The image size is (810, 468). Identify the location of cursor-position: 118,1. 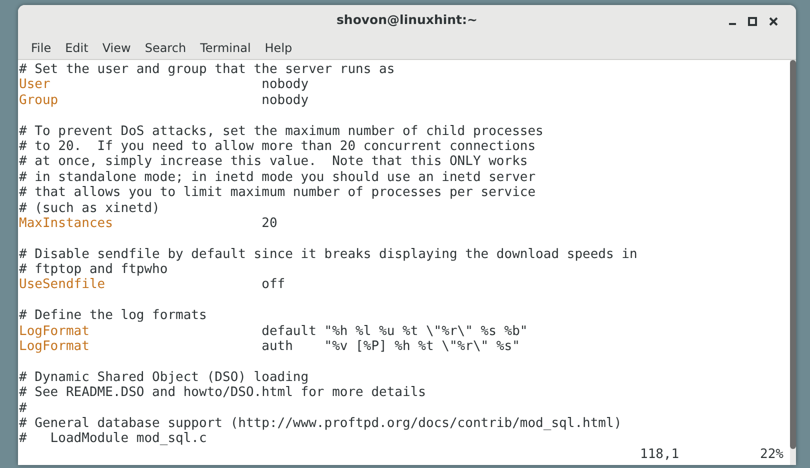
(660, 454).